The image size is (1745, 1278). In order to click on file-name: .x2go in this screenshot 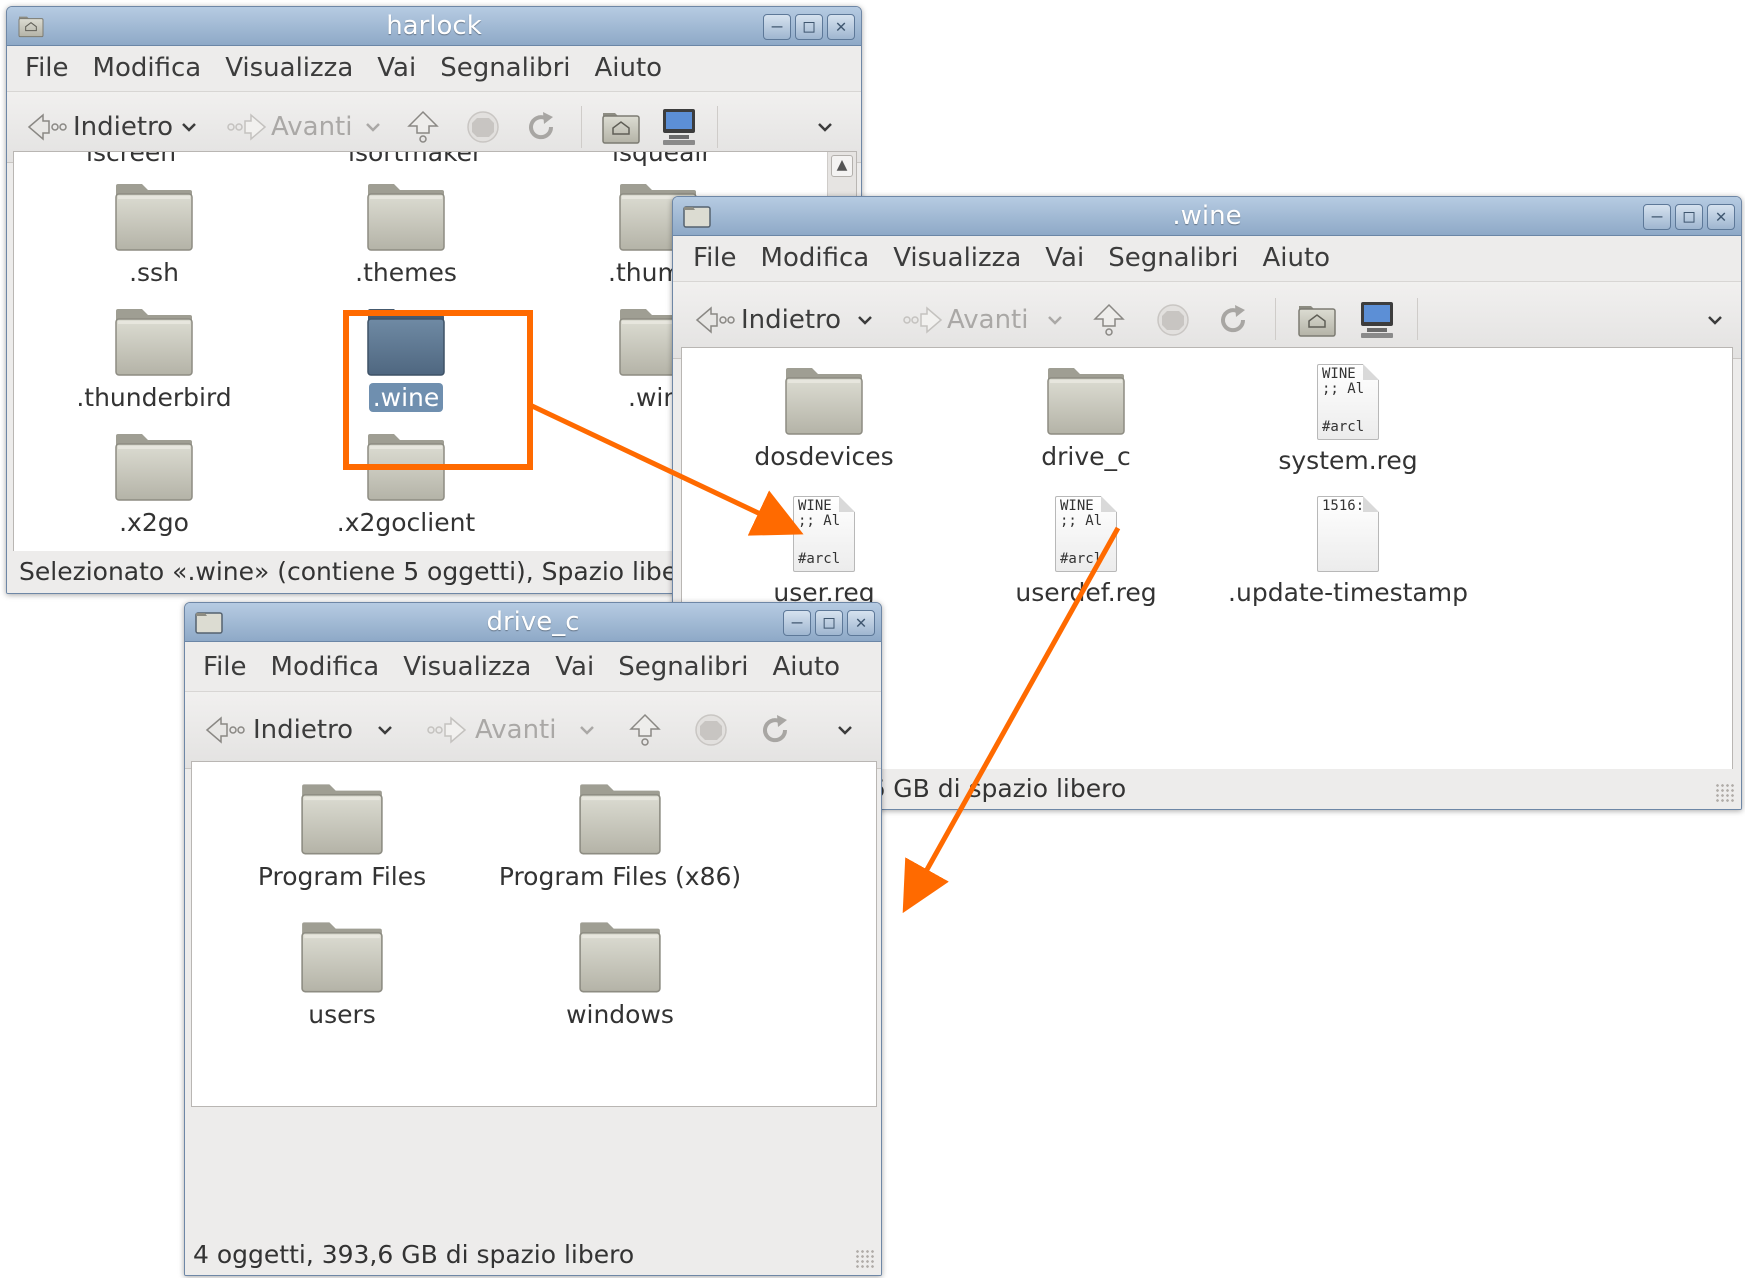, I will do `click(154, 522)`.